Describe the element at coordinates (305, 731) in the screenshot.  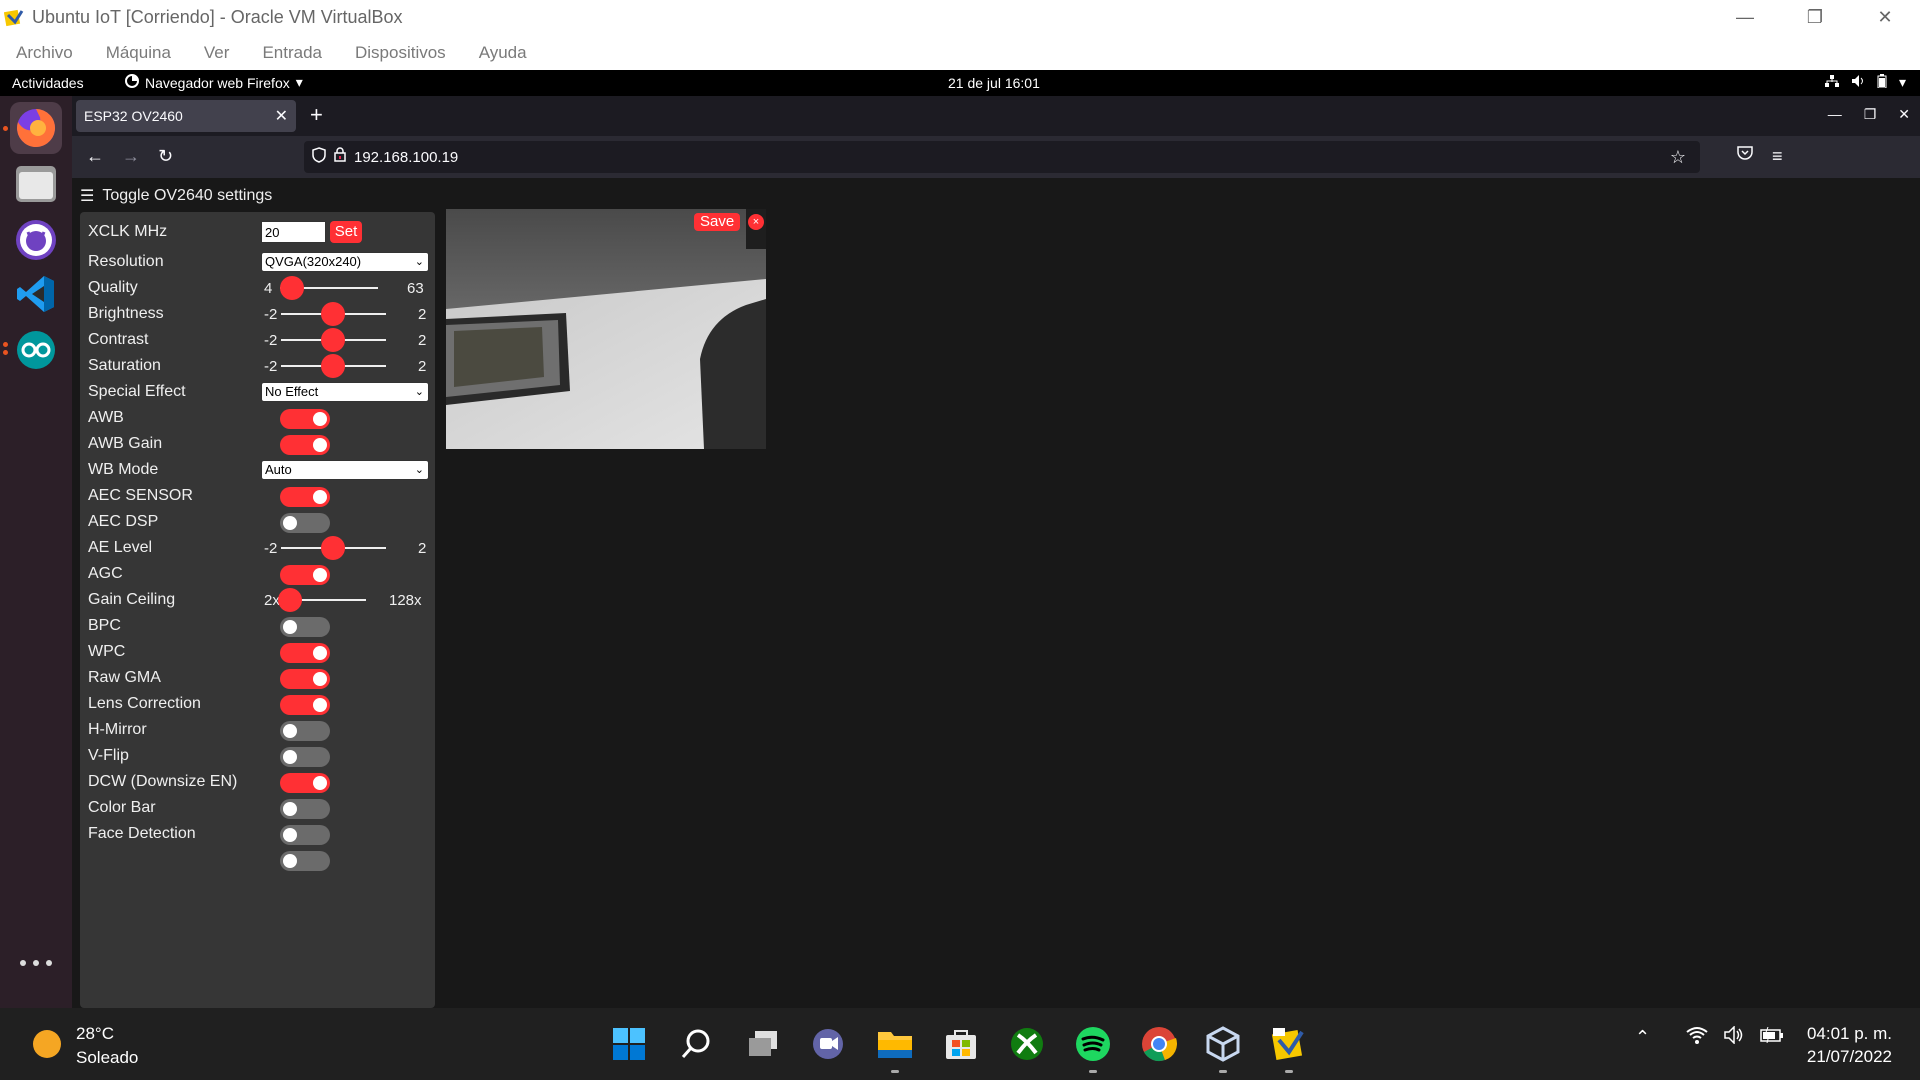
I see `h-mirror-toggle` at that location.